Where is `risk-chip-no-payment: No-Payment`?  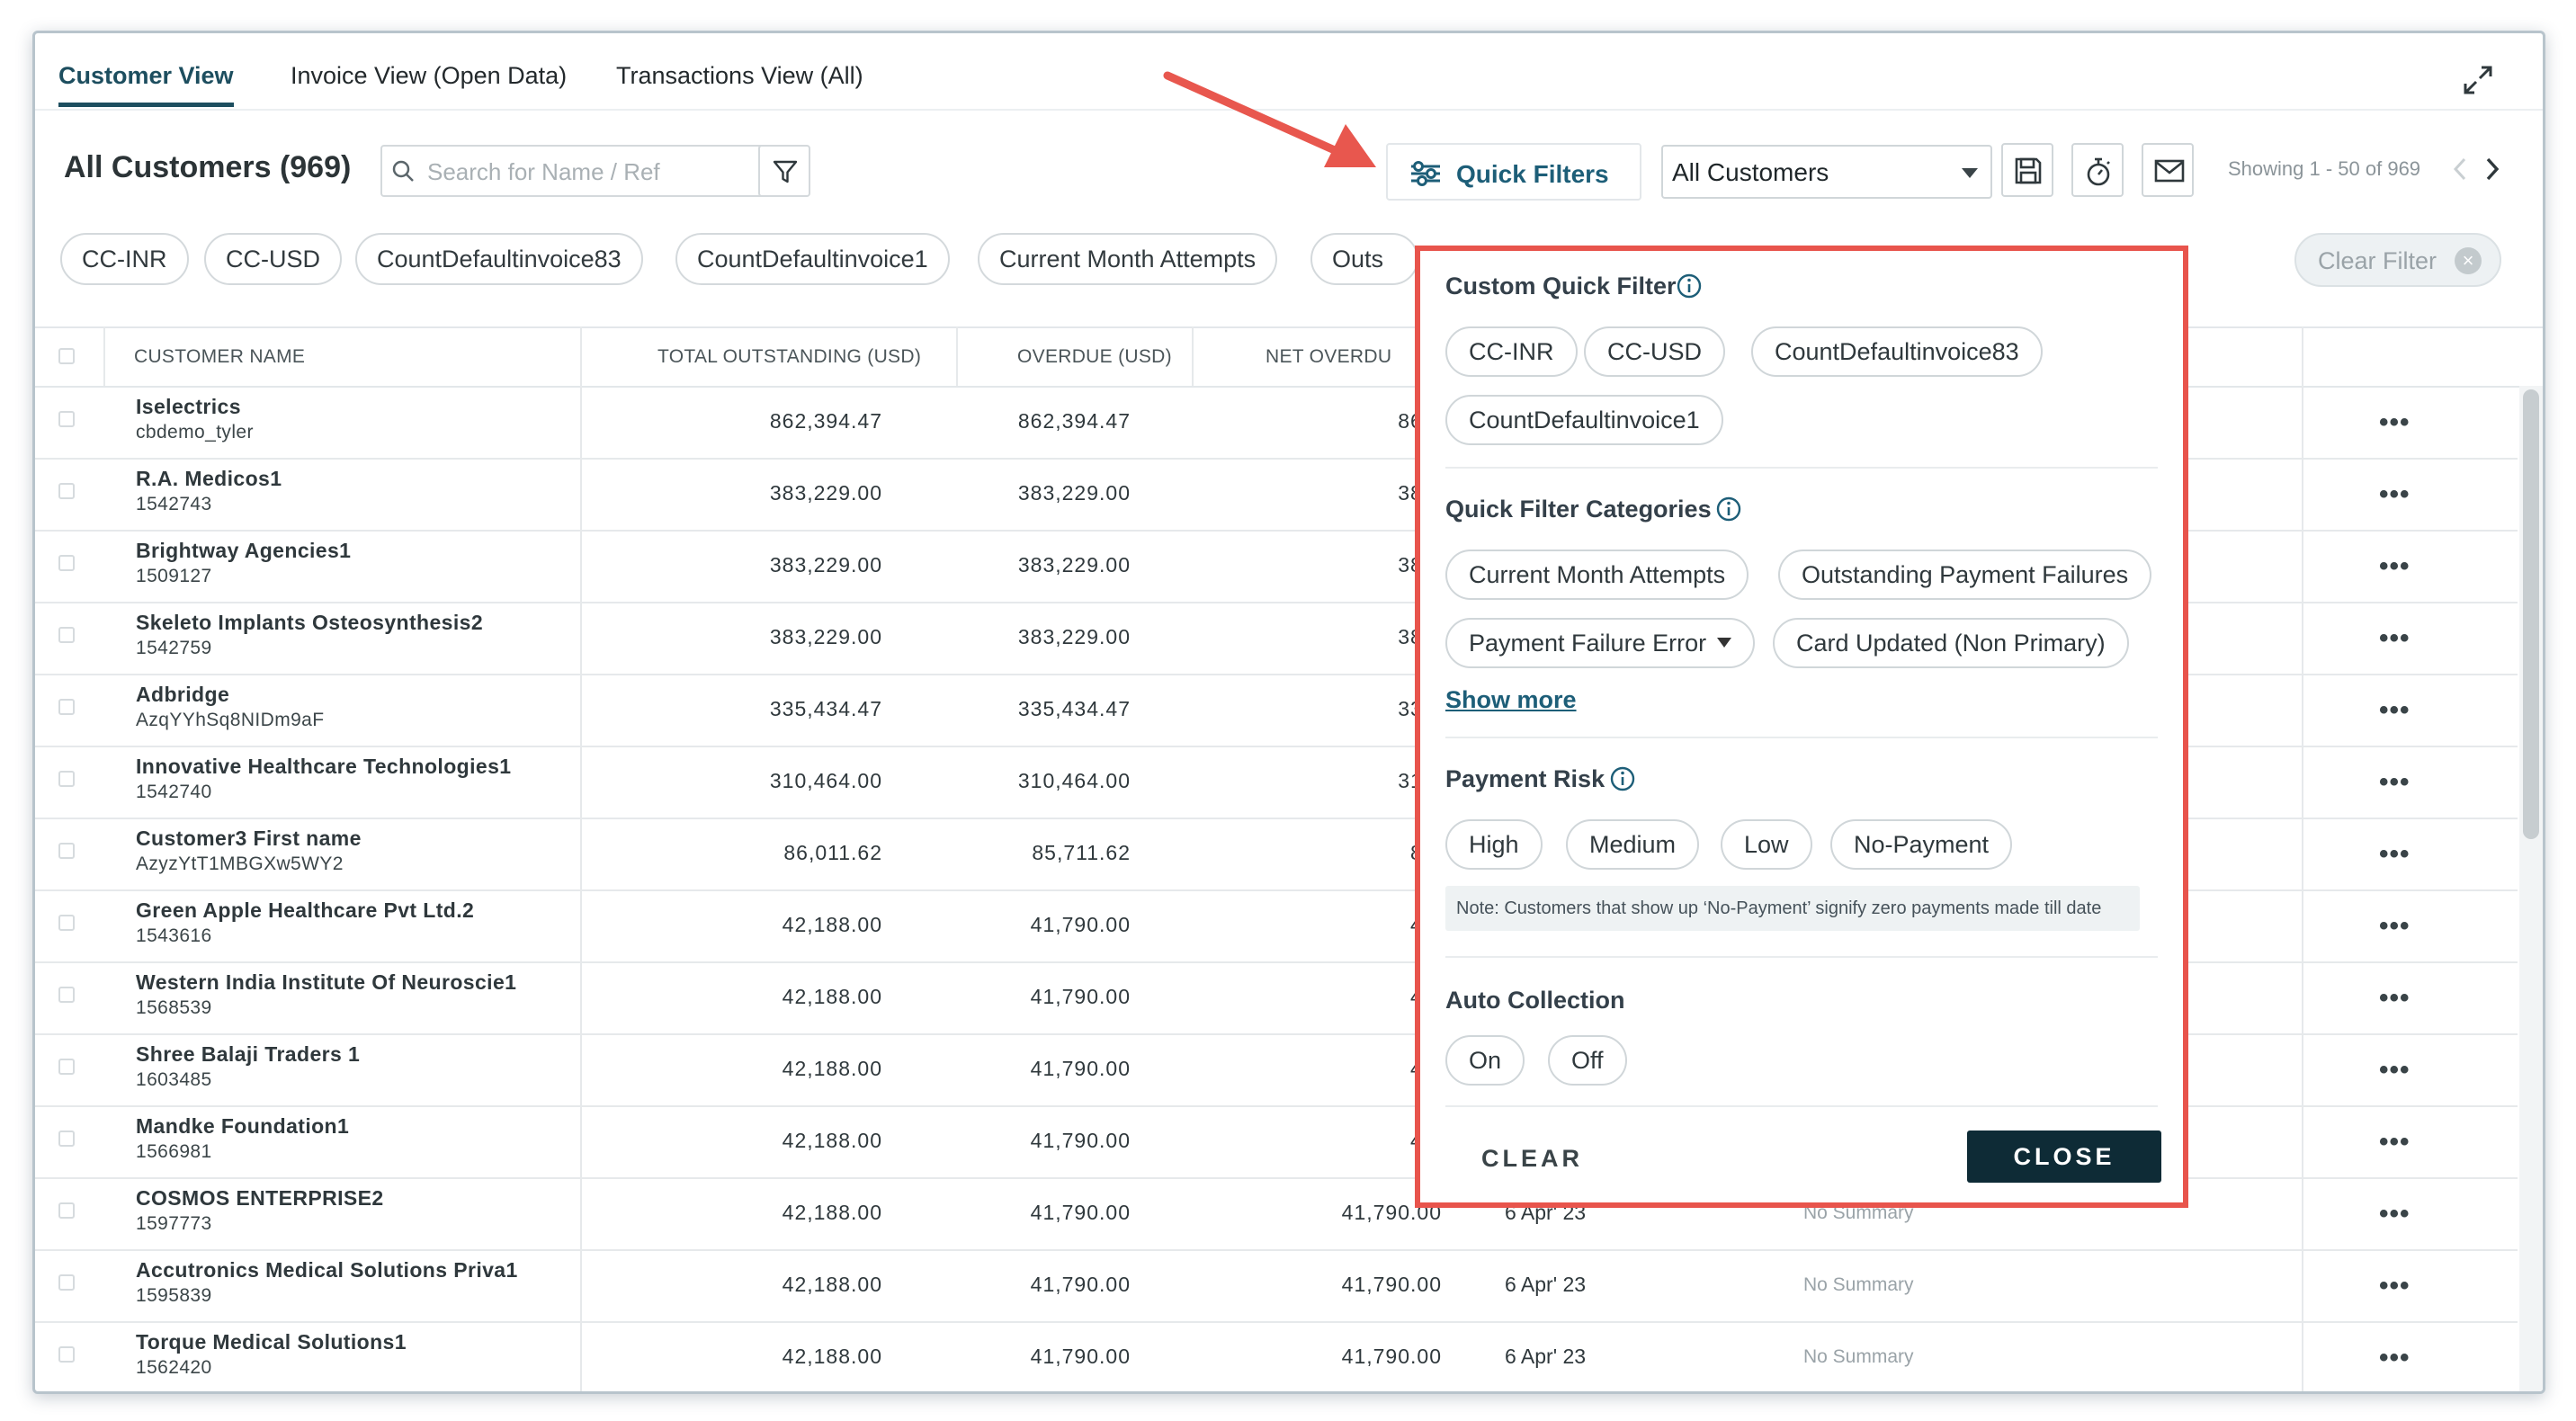 risk-chip-no-payment: No-Payment is located at coordinates (1921, 845).